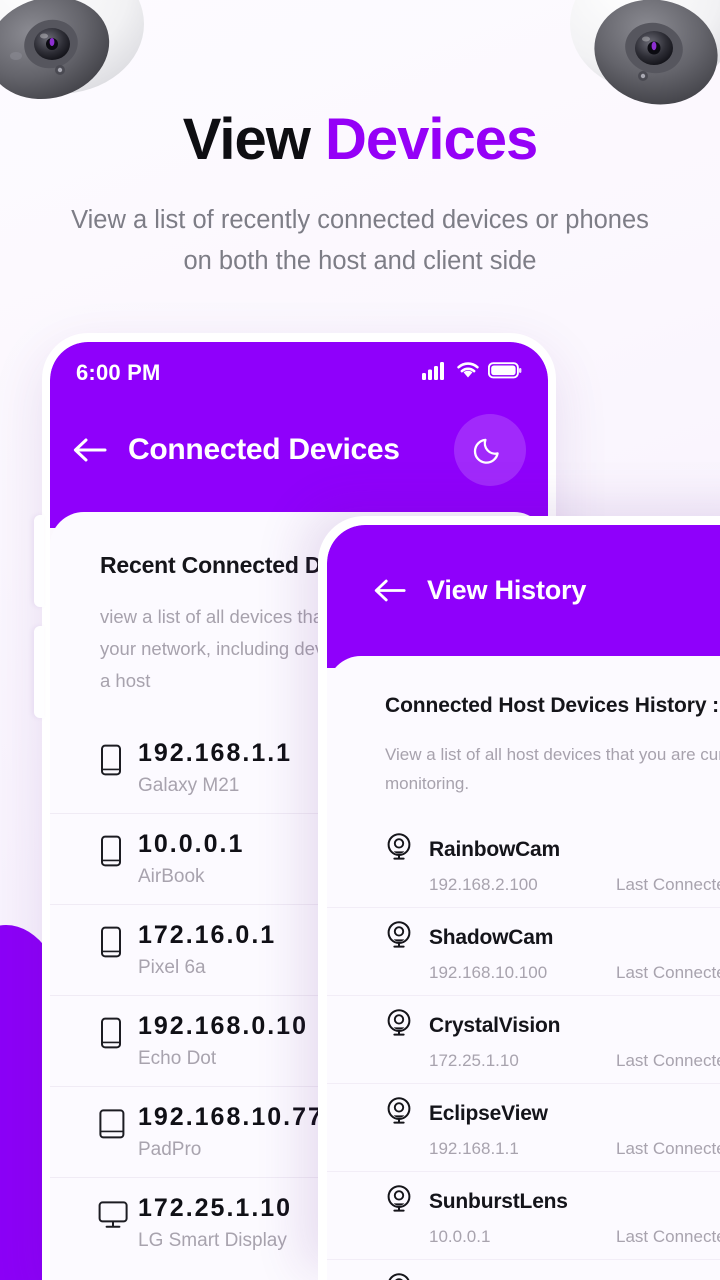 Image resolution: width=720 pixels, height=1280 pixels. What do you see at coordinates (640, 60) in the screenshot?
I see `dome-camera-right` at bounding box center [640, 60].